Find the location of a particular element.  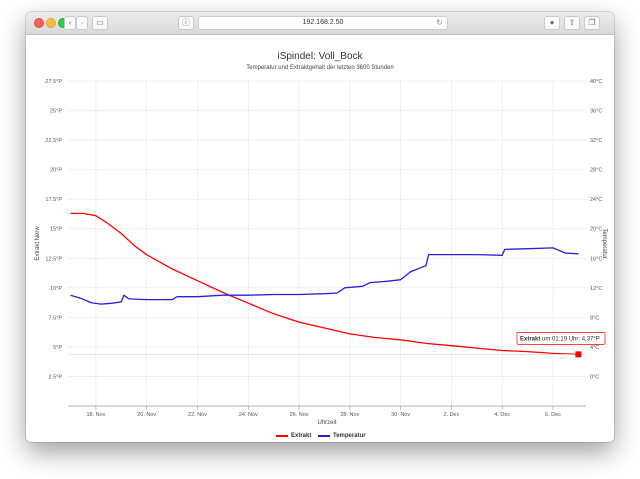

y-right-tick-label: 40°C is located at coordinates (596, 82).